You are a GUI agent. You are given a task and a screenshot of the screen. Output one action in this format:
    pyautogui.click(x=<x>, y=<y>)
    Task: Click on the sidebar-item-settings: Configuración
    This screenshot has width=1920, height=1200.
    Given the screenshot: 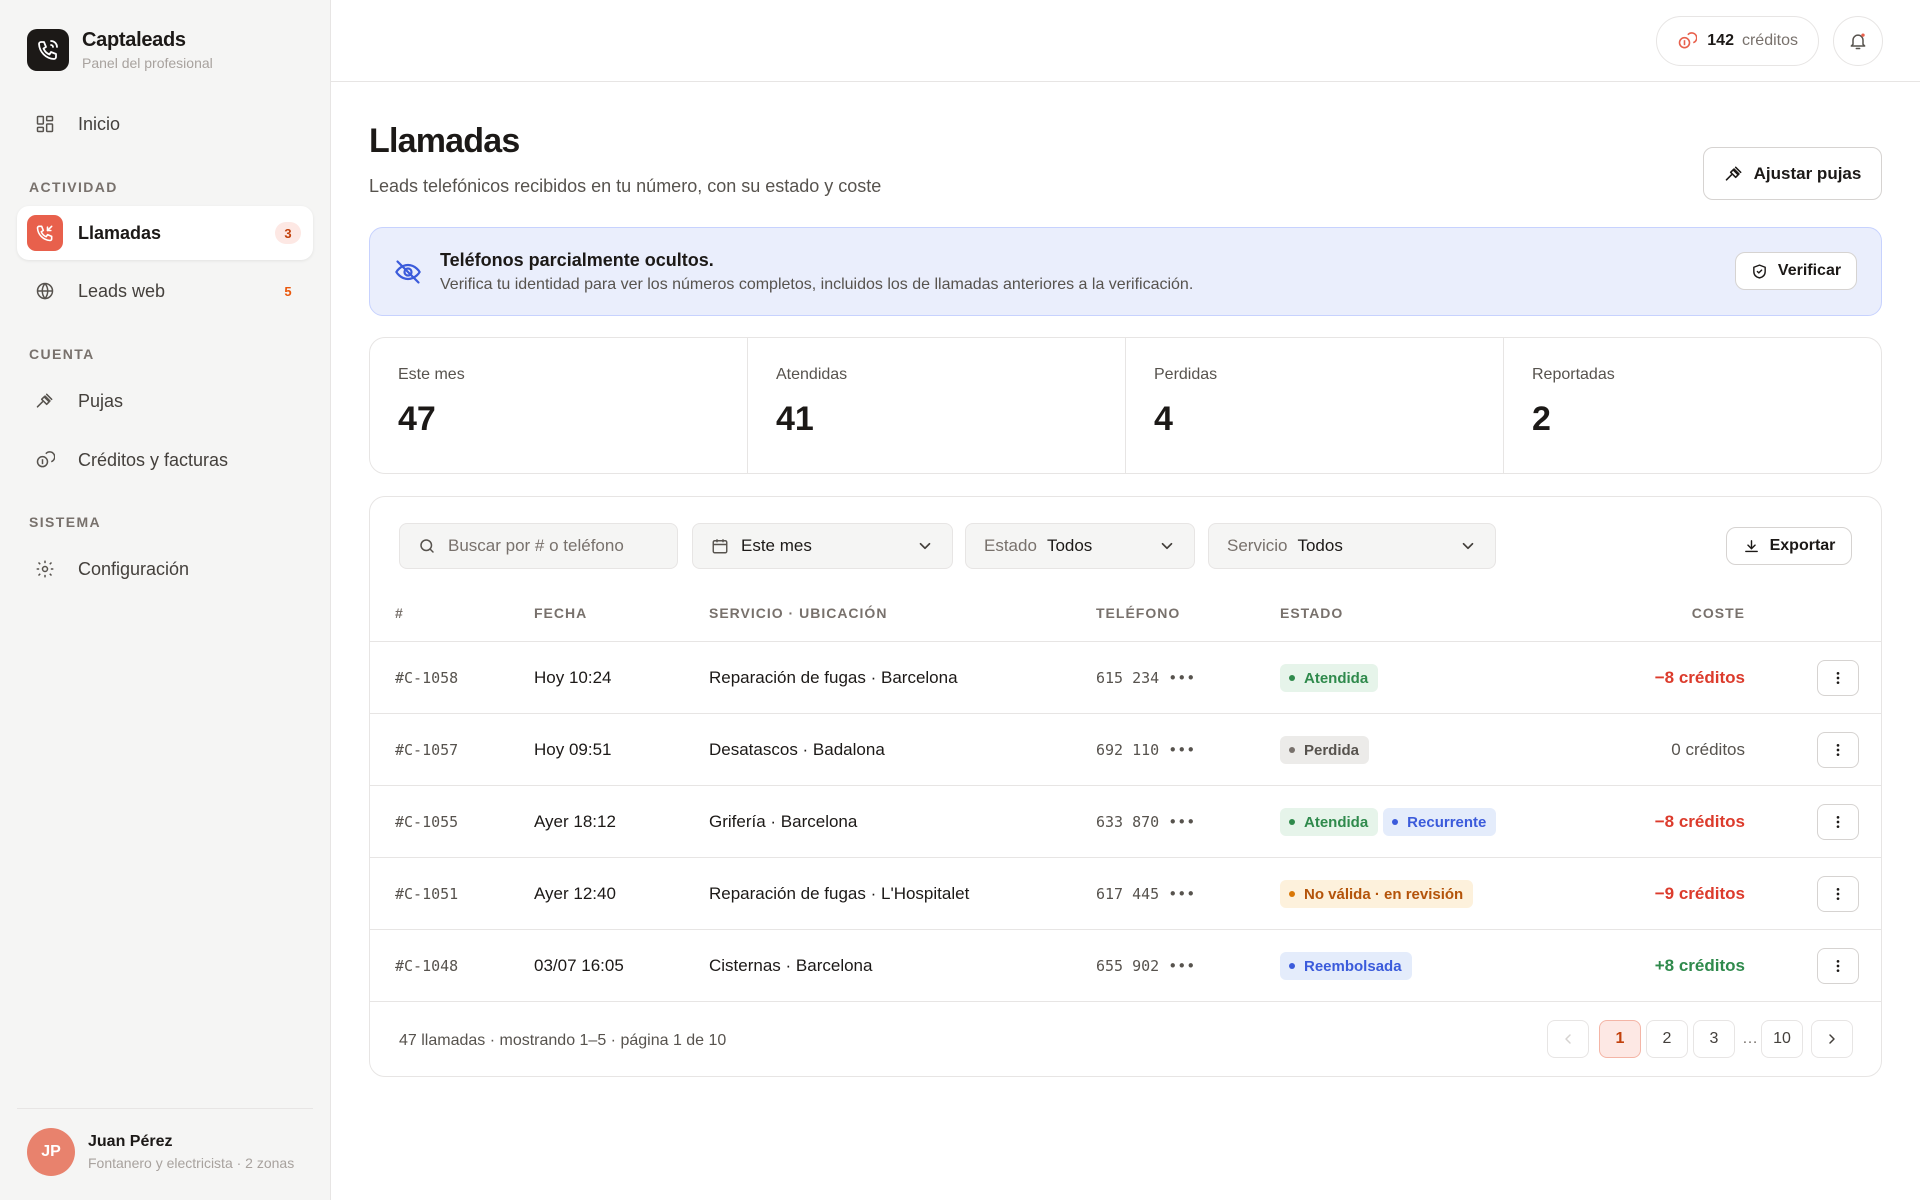 What is the action you would take?
    pyautogui.click(x=165, y=569)
    